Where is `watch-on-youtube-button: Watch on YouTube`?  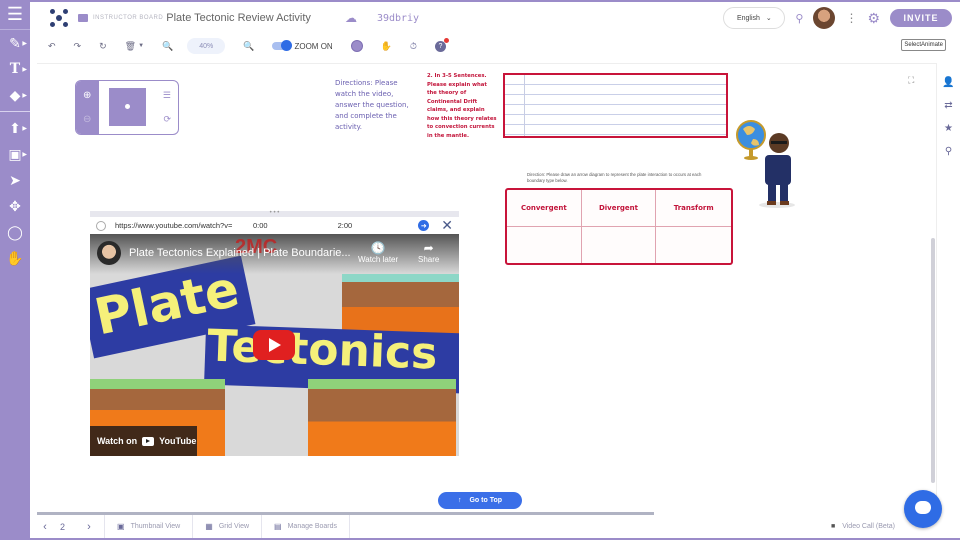
watch-on-youtube-button: Watch on YouTube is located at coordinates (143, 441).